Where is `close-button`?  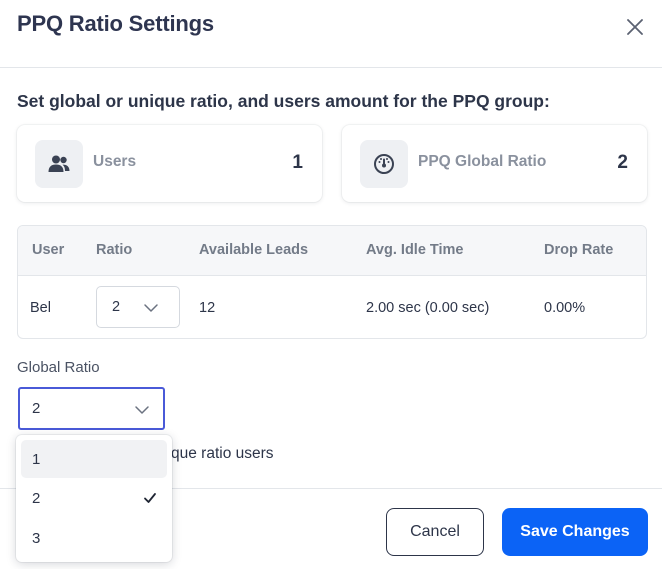 close-button is located at coordinates (635, 27).